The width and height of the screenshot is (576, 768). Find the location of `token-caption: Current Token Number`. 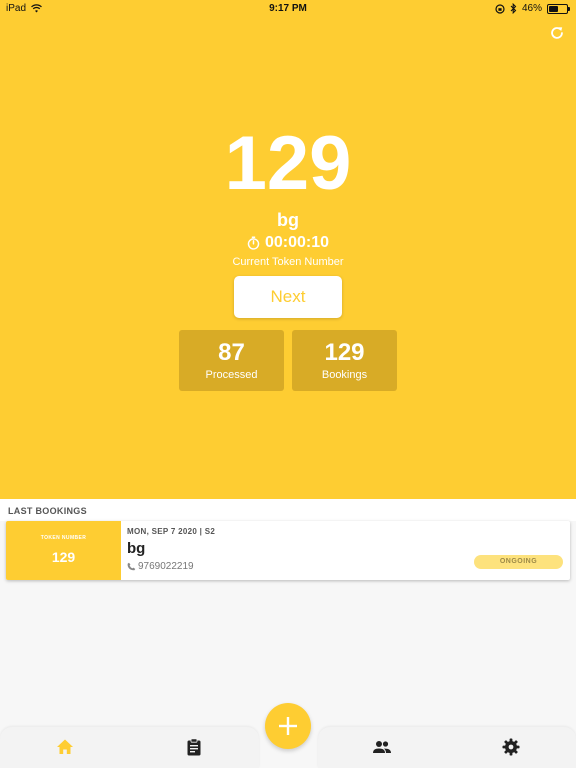

token-caption: Current Token Number is located at coordinates (288, 262).